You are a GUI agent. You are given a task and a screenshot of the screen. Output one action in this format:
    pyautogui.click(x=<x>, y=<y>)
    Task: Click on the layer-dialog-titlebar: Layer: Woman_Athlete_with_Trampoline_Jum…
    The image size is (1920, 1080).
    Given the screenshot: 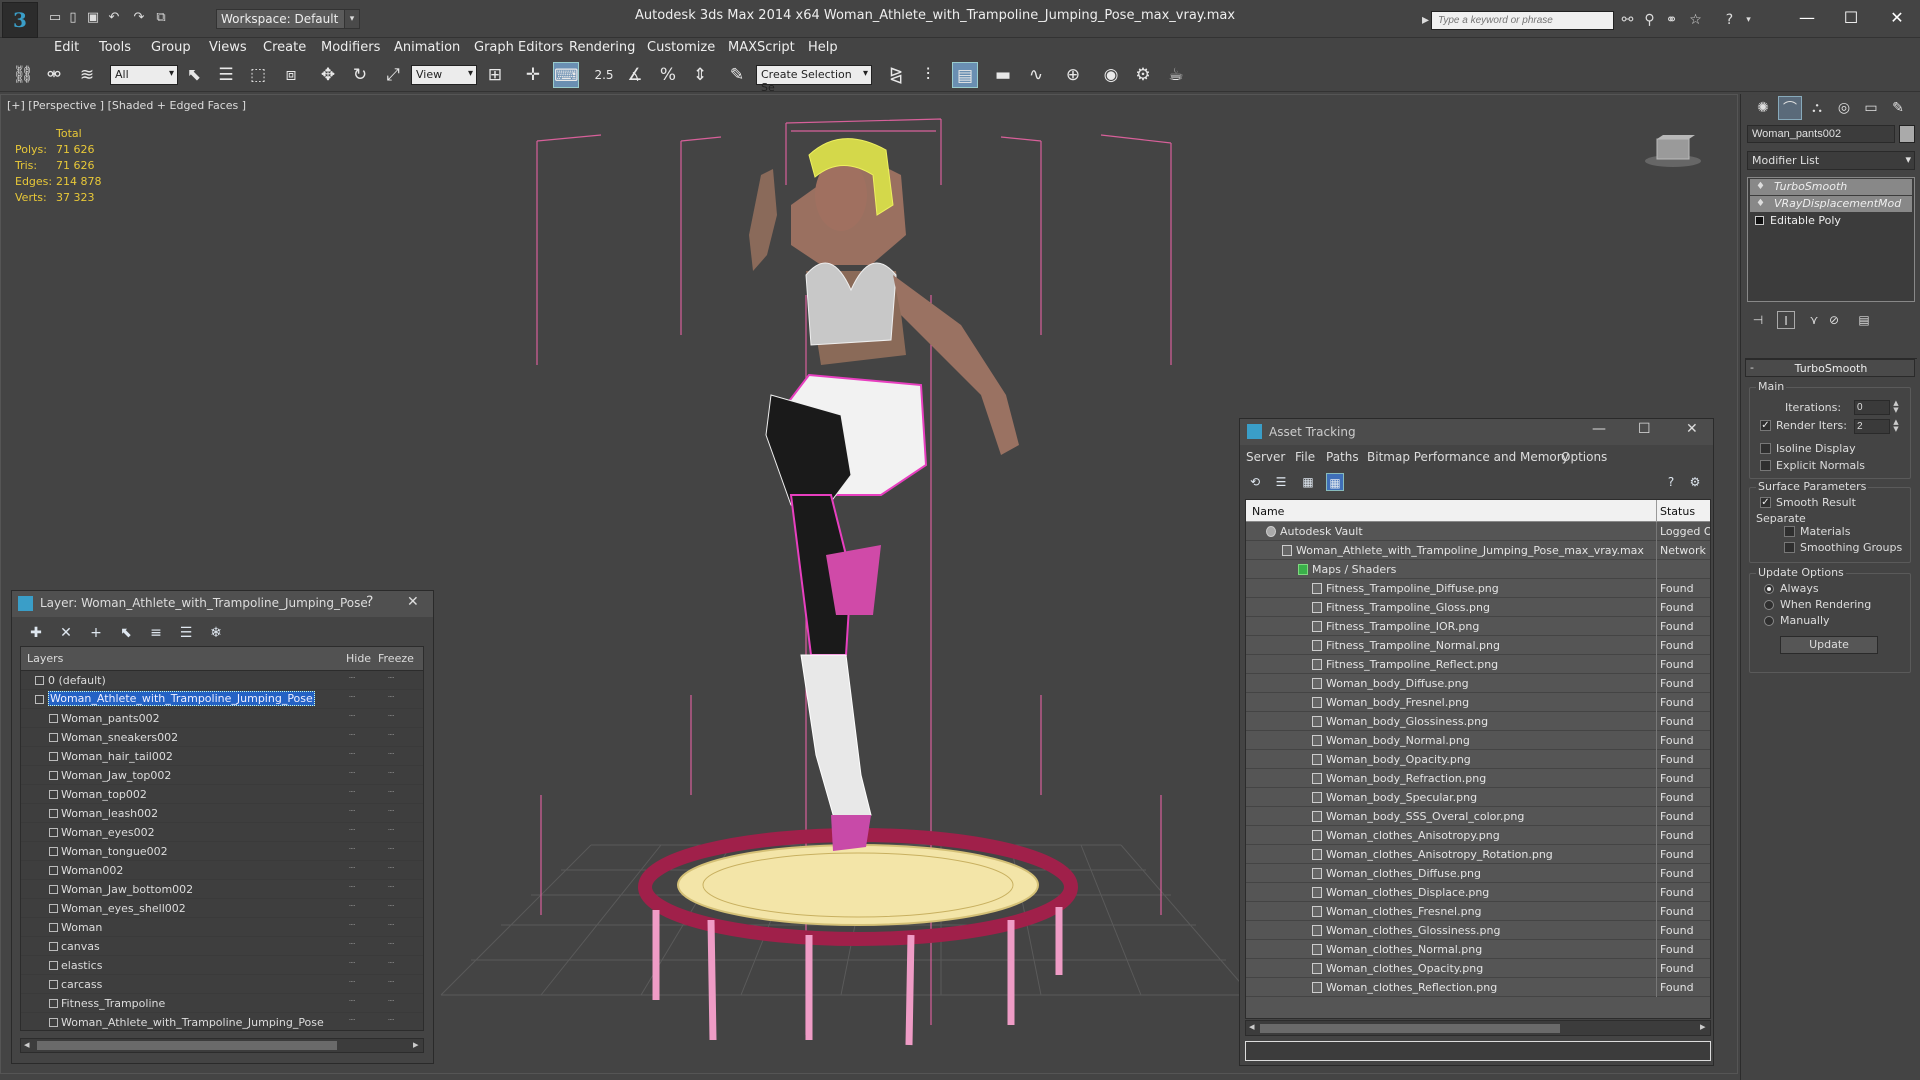 What is the action you would take?
    pyautogui.click(x=222, y=604)
    